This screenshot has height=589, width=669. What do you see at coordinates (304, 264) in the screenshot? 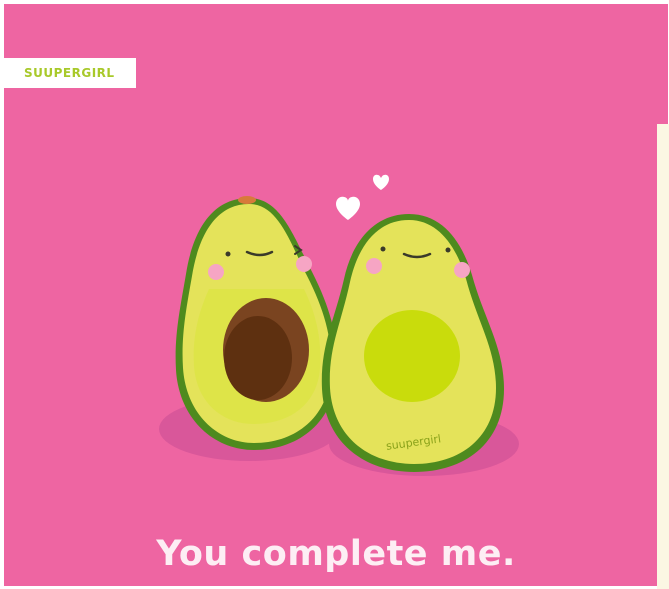
I see `cheek-left-b` at bounding box center [304, 264].